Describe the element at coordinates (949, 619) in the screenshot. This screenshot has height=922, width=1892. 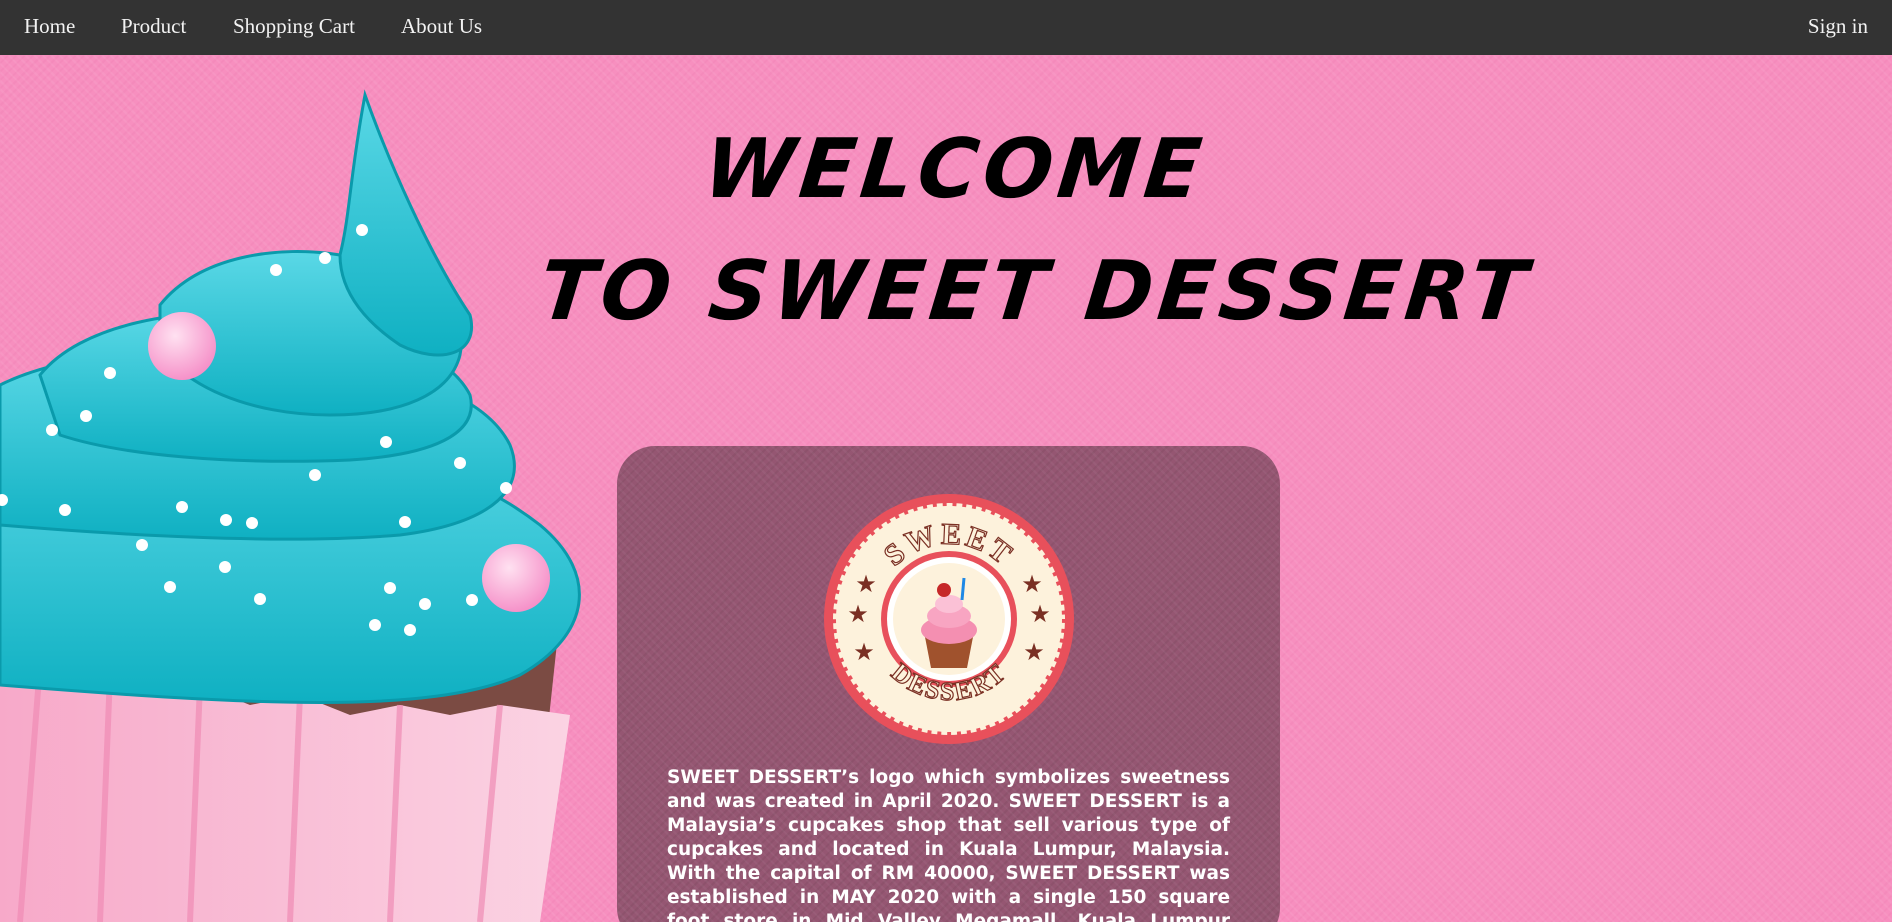
I see `sweet-dessert-logo: ★ ★ ★ ★ ★ ★ SWEET DESSERT` at that location.